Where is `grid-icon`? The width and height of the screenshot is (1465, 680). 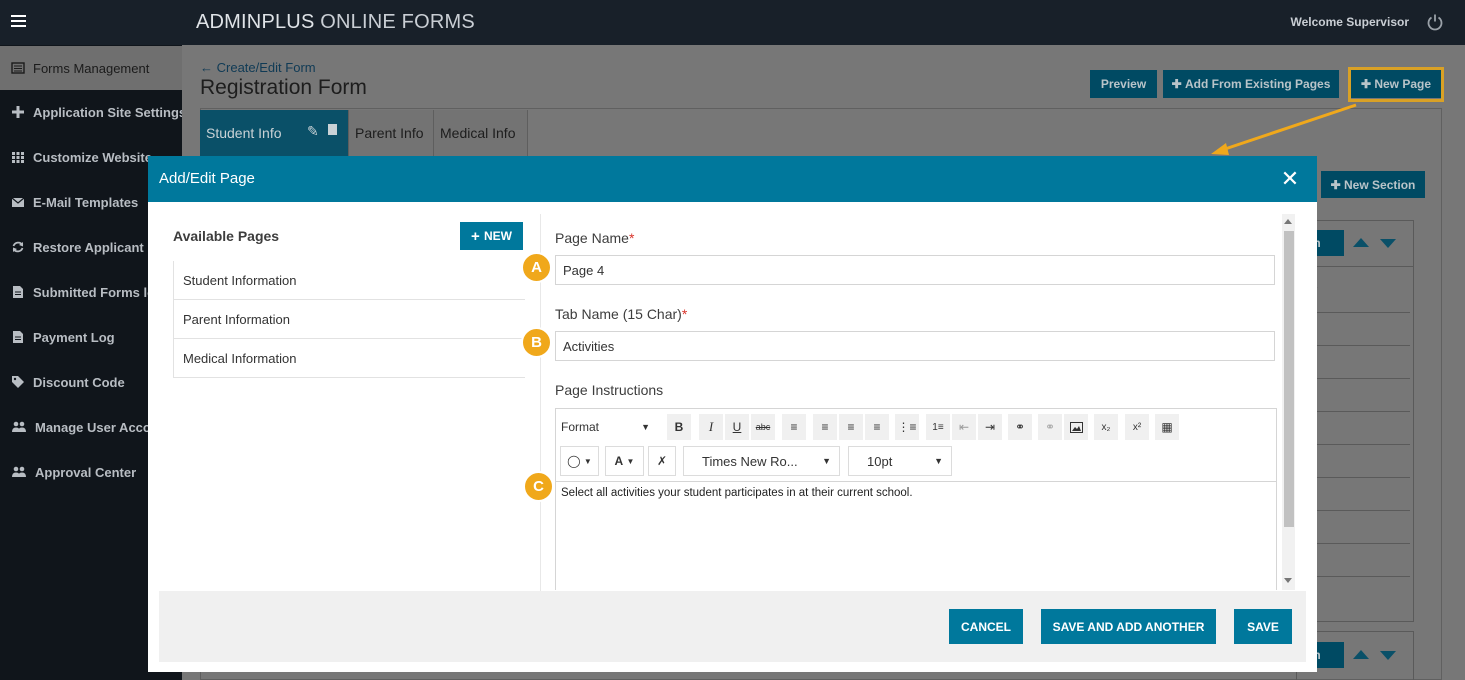
grid-icon is located at coordinates (18, 157).